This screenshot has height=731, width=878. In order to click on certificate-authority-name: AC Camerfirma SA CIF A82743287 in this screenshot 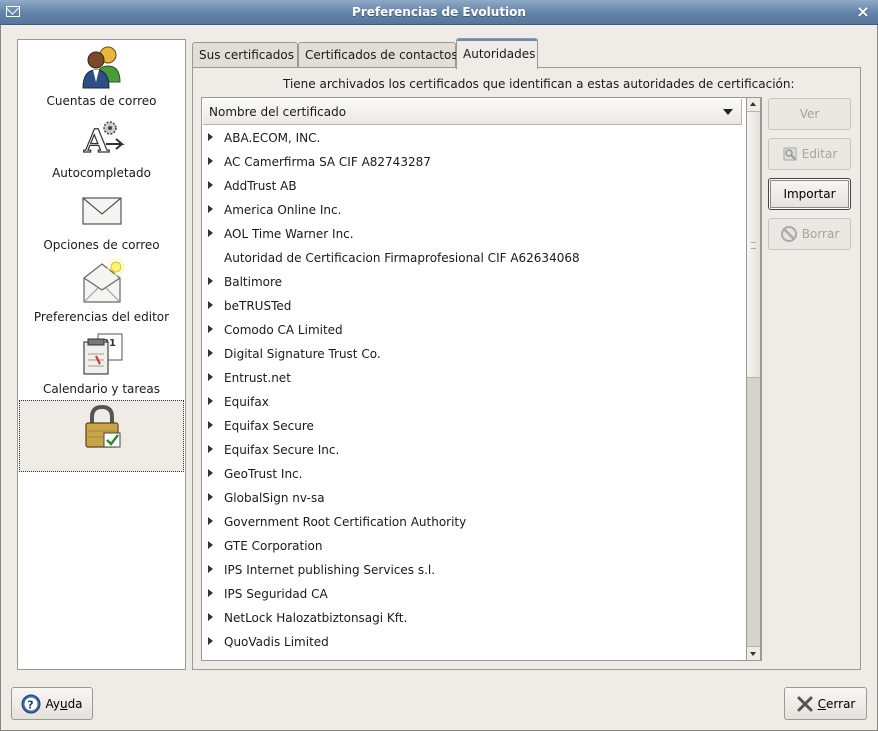, I will do `click(327, 162)`.